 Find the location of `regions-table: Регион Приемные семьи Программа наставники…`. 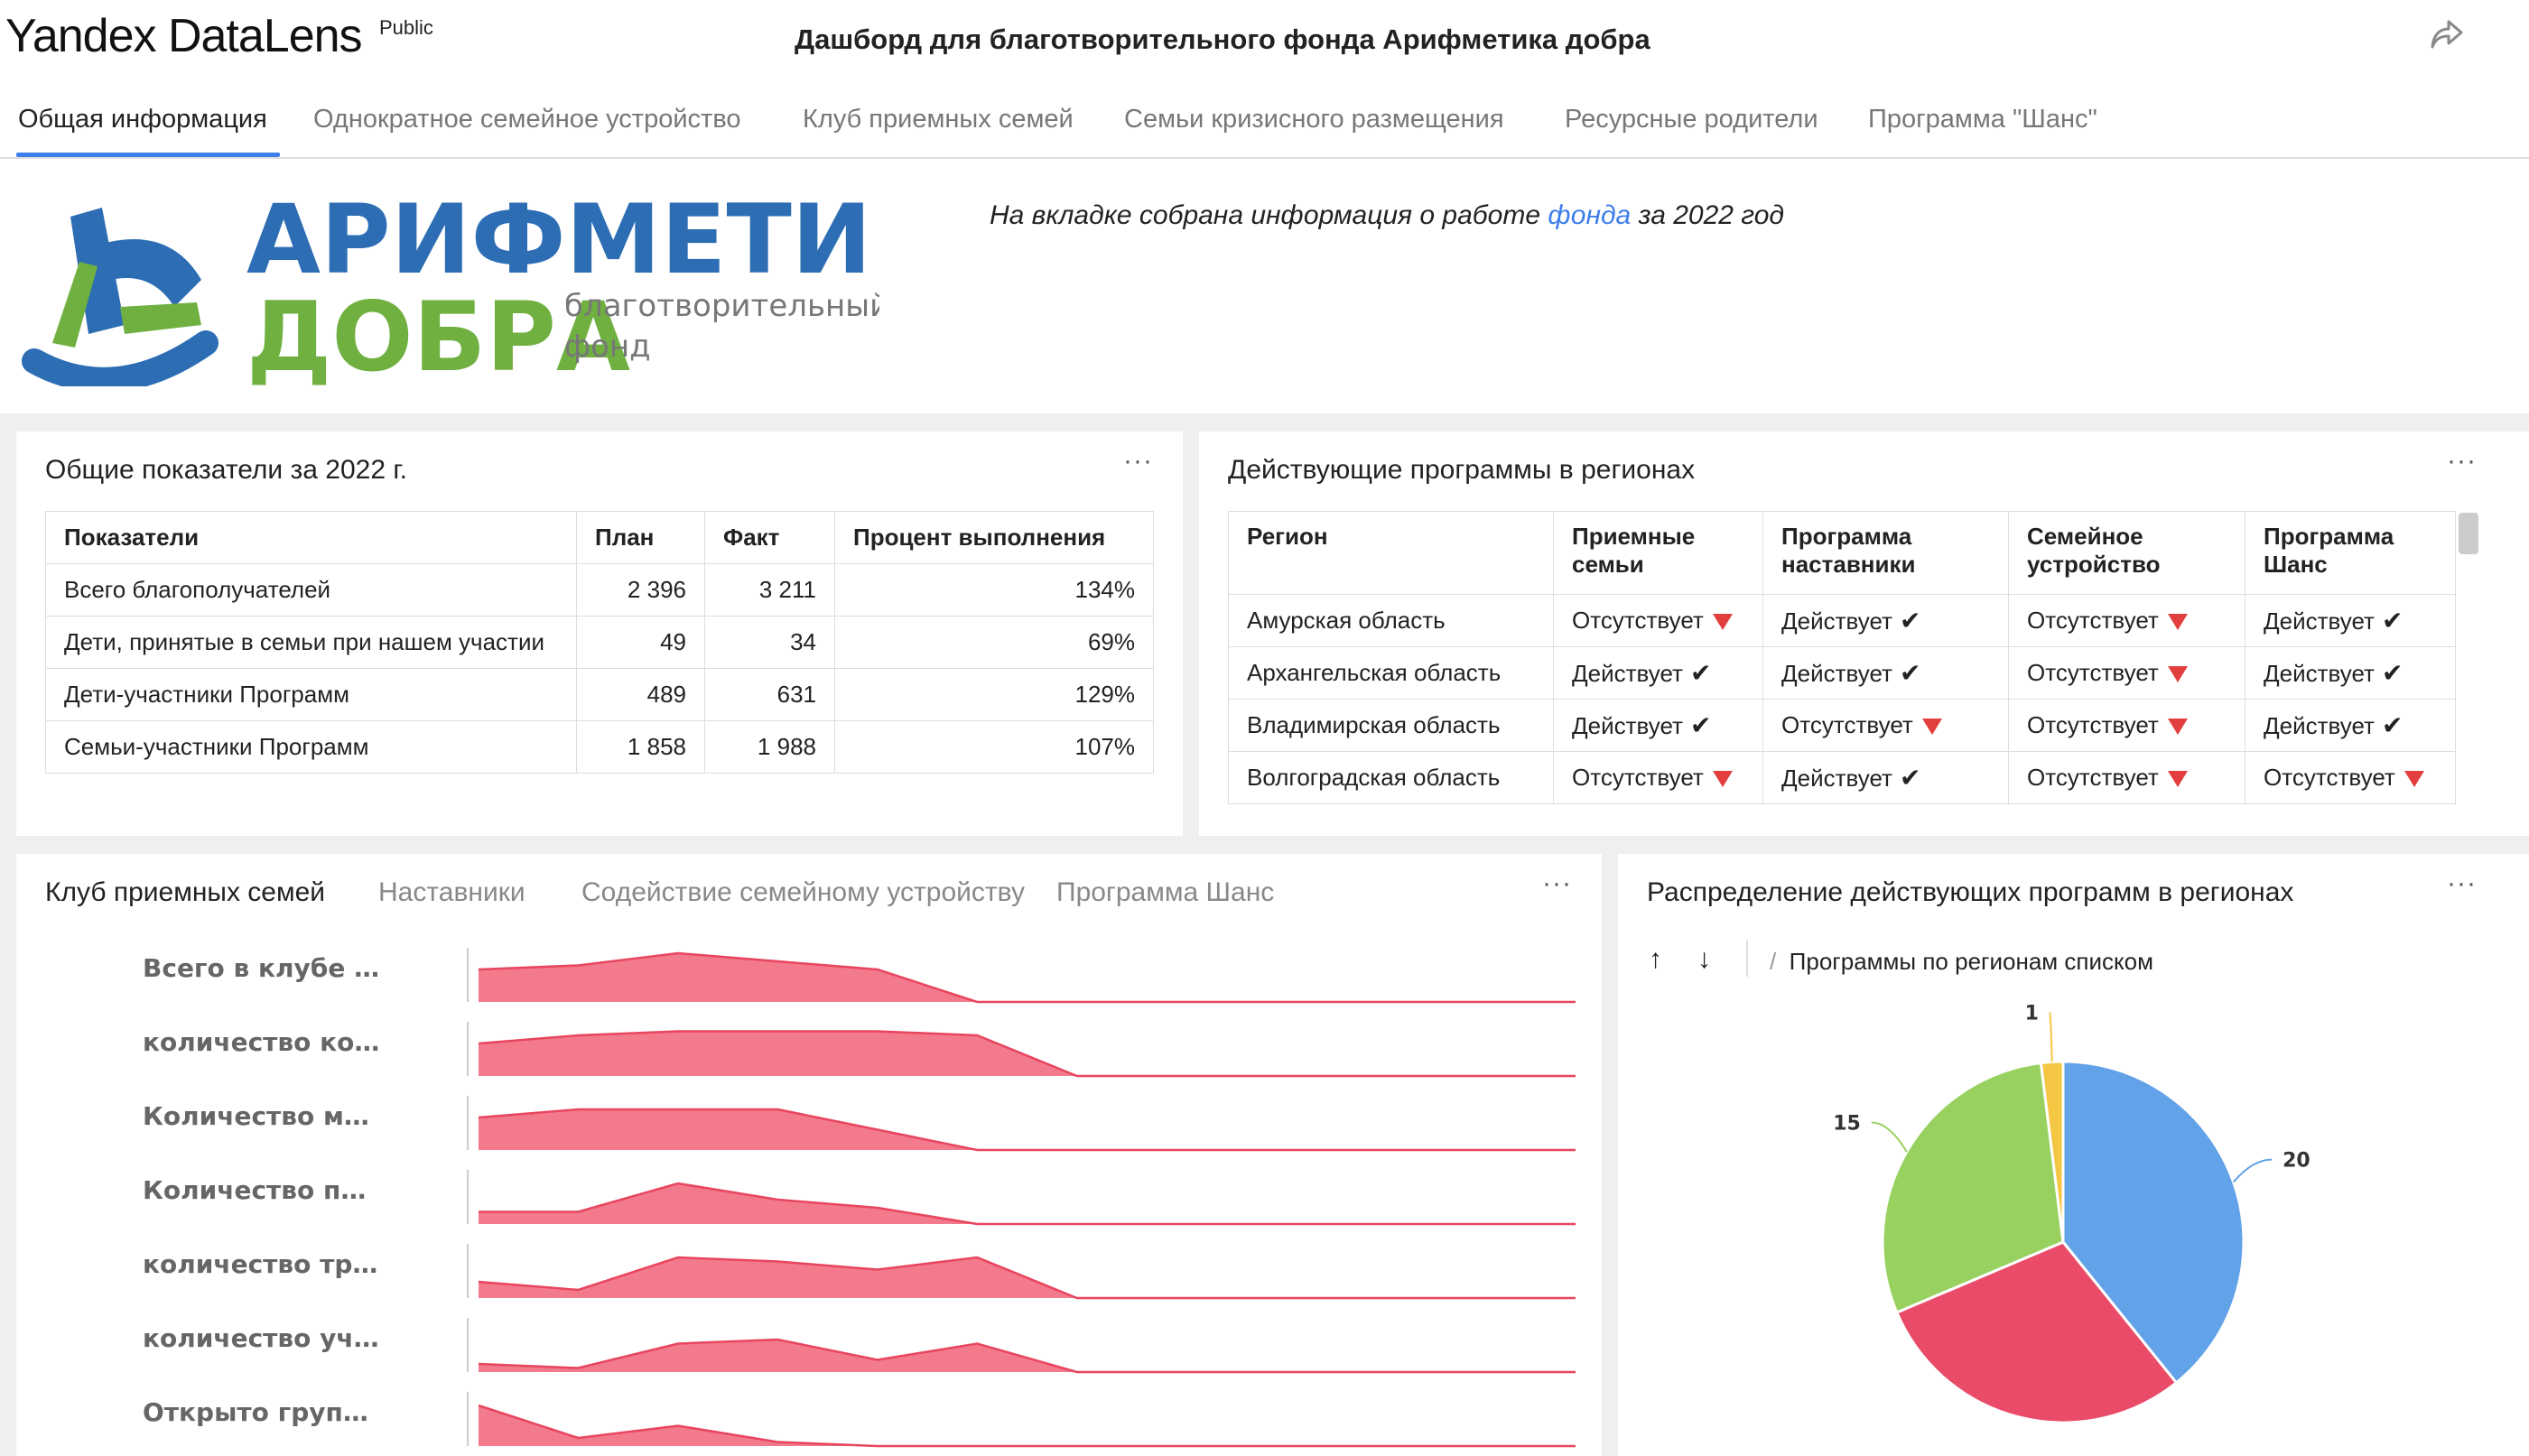

regions-table: Регион Приемные семьи Программа наставники… is located at coordinates (1842, 657).